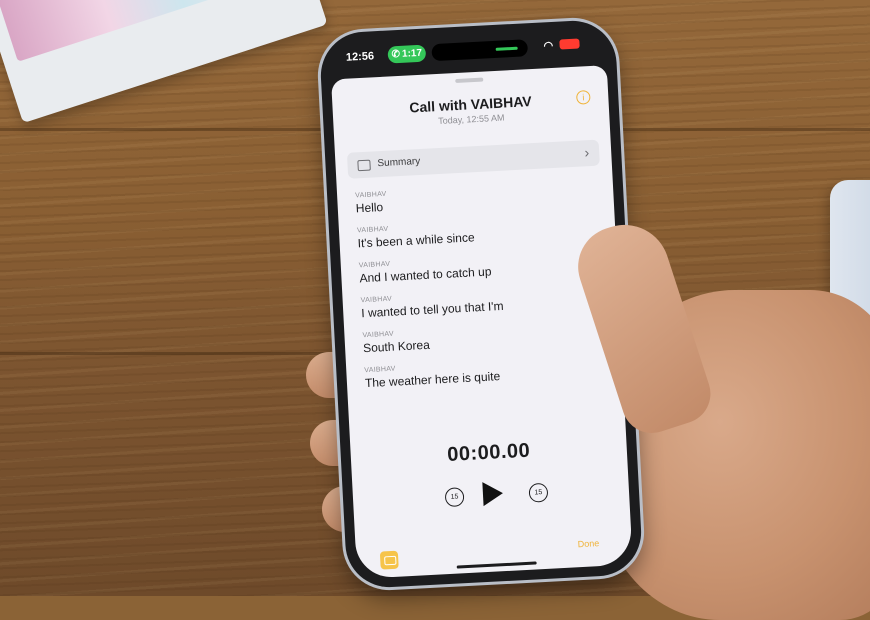  Describe the element at coordinates (425, 270) in the screenshot. I see `transcript-line: VAIBHAV And I wanted to catch up` at that location.